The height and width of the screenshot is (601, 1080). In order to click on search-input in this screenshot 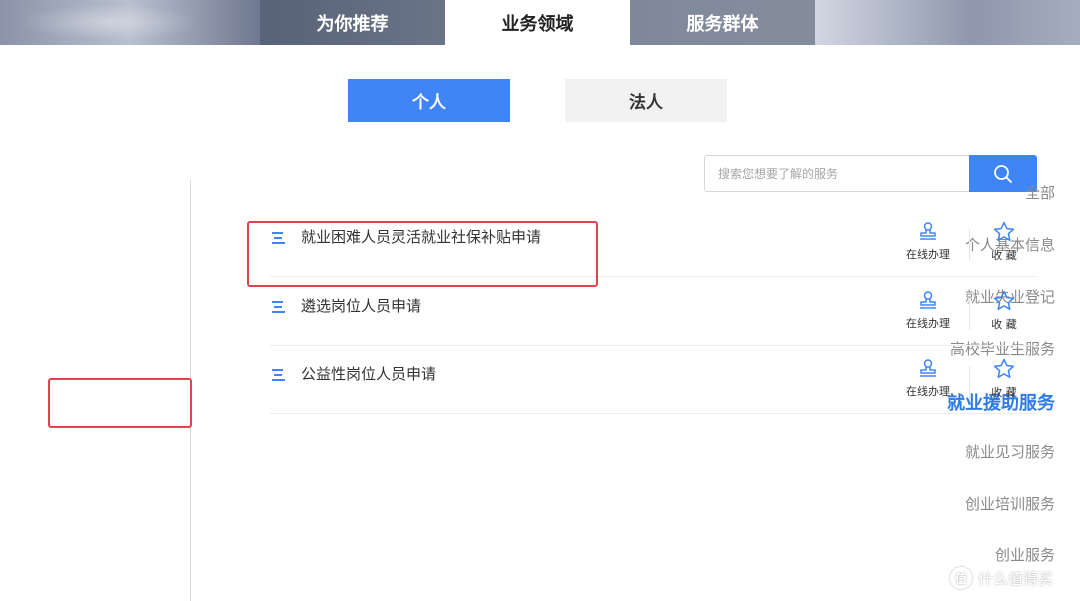, I will do `click(837, 173)`.